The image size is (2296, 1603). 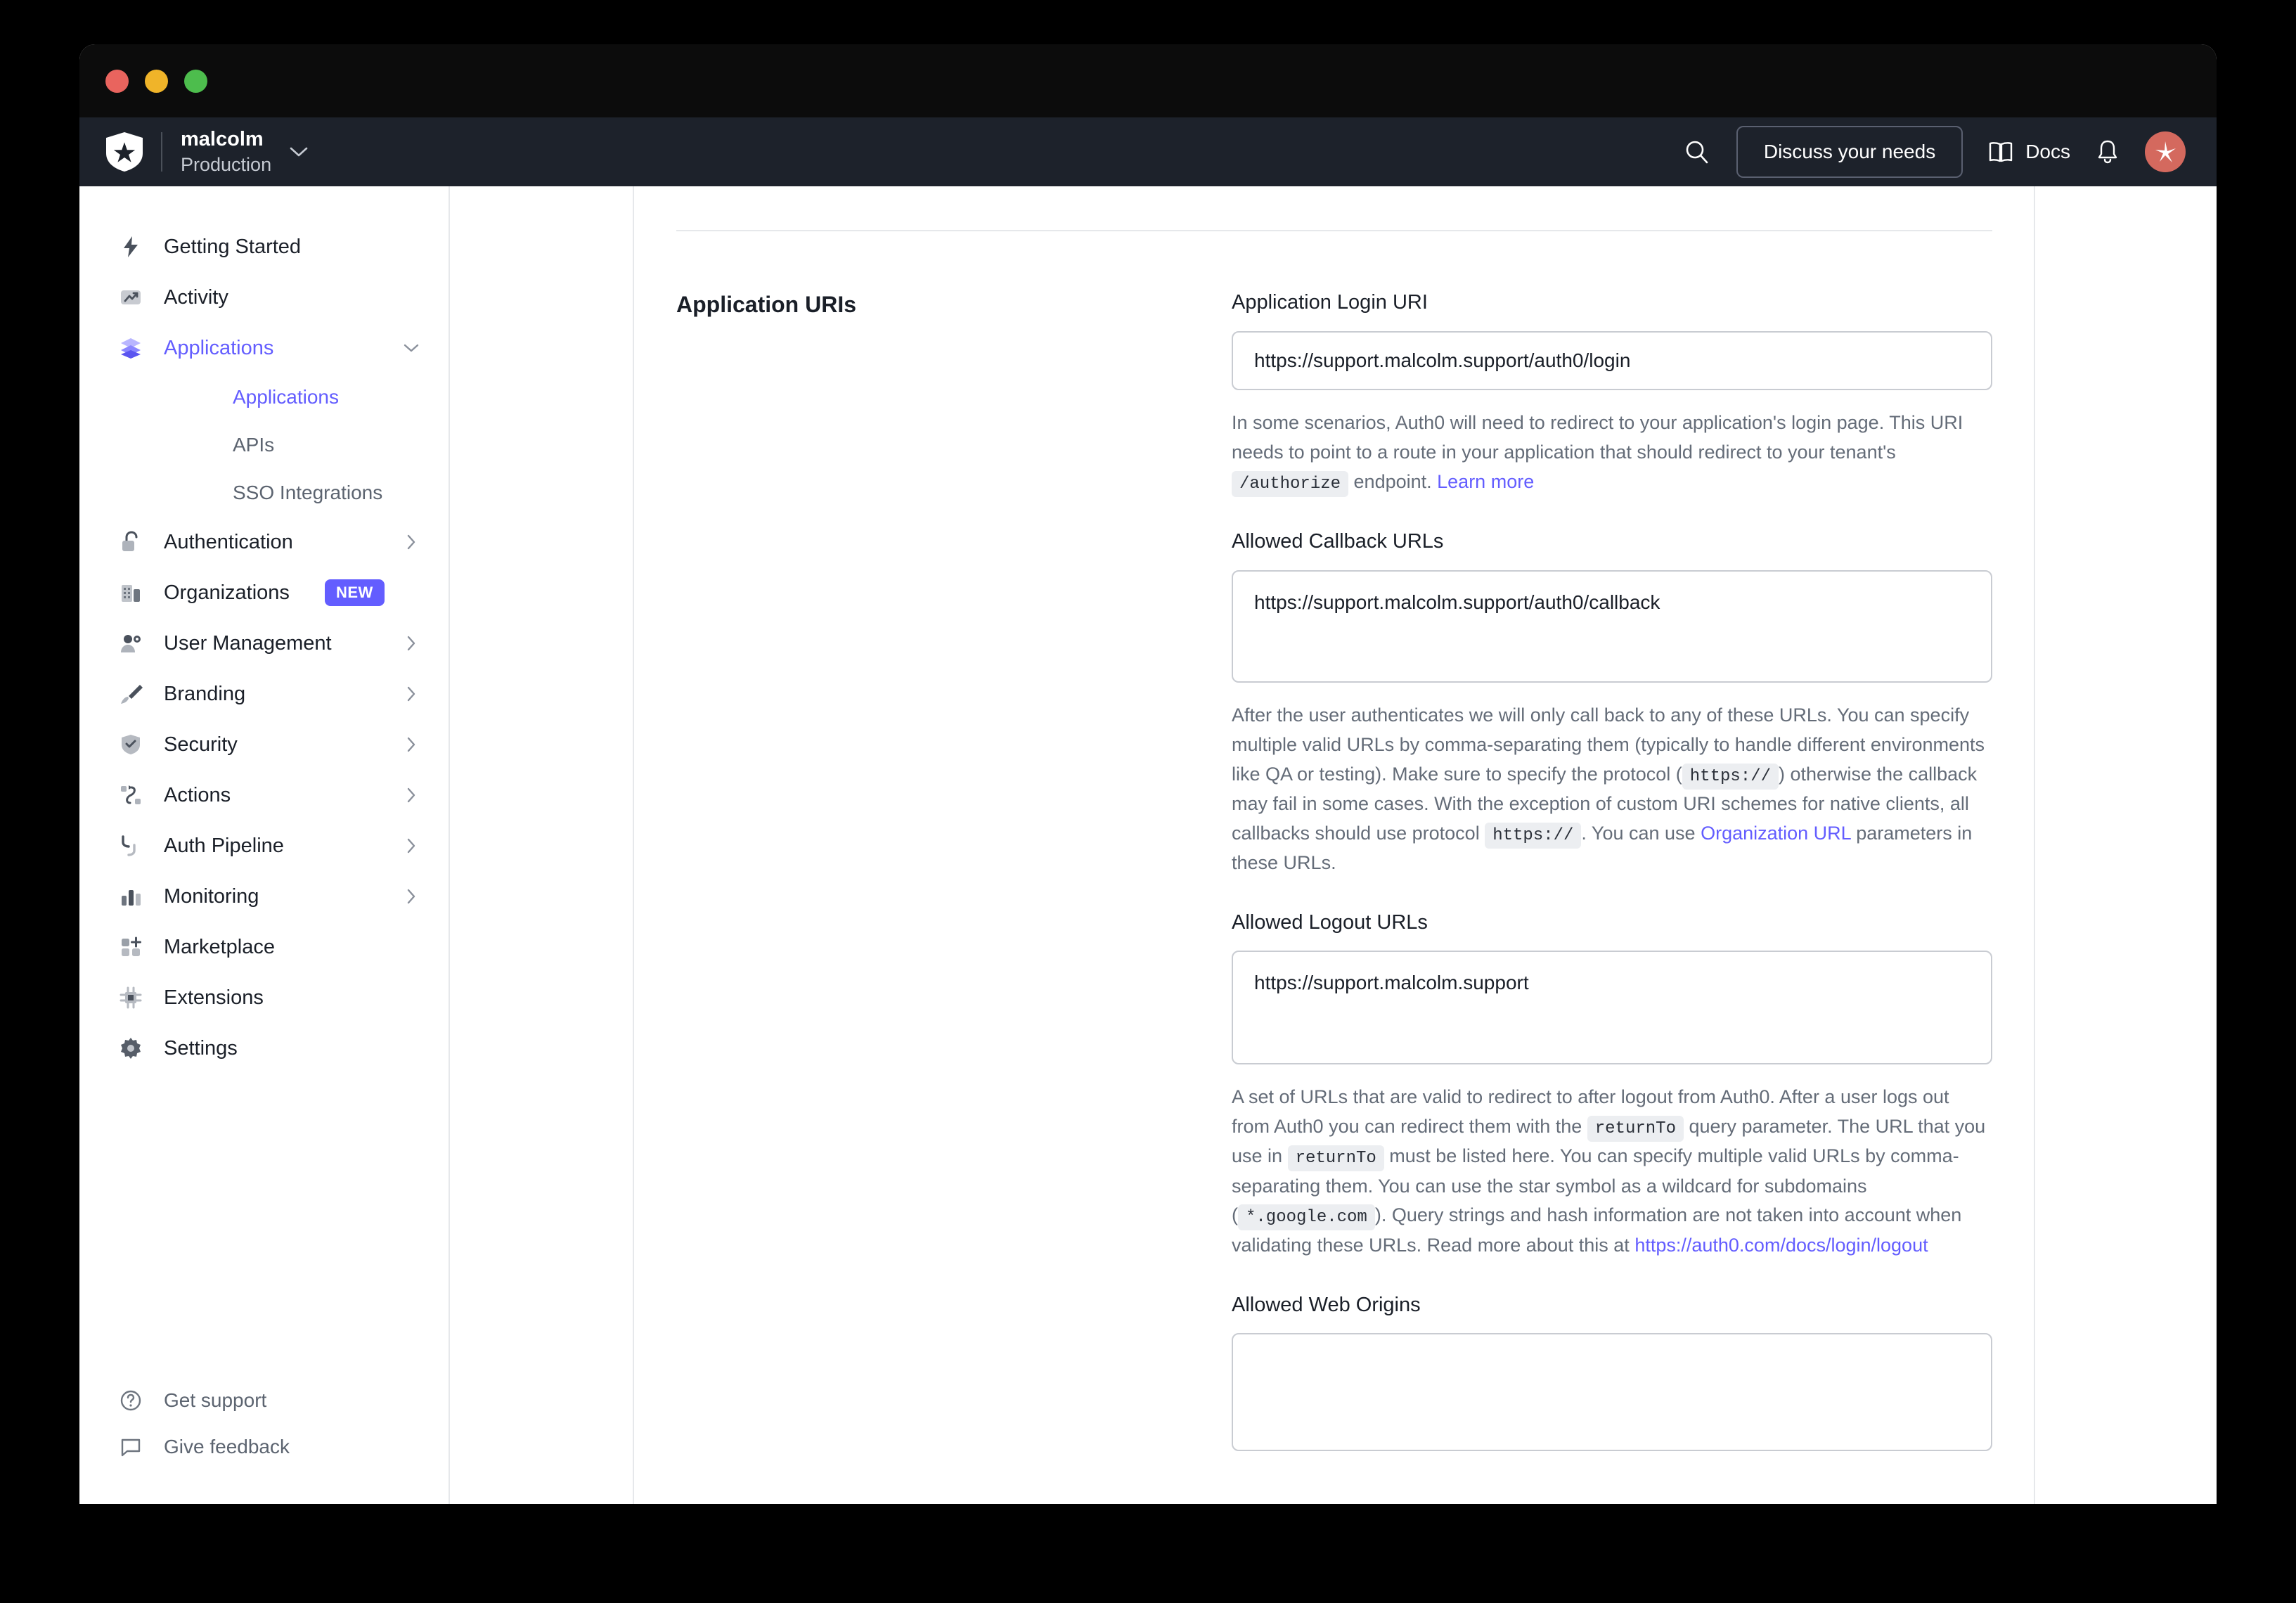 I want to click on sidebar-label: Branding, so click(x=205, y=693).